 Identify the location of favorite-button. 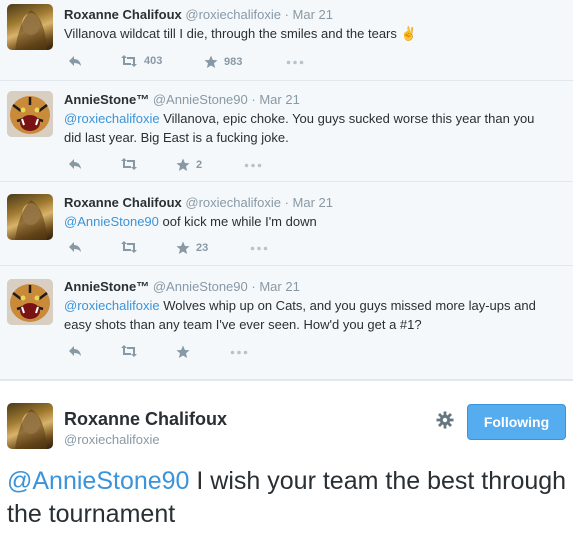
(186, 352).